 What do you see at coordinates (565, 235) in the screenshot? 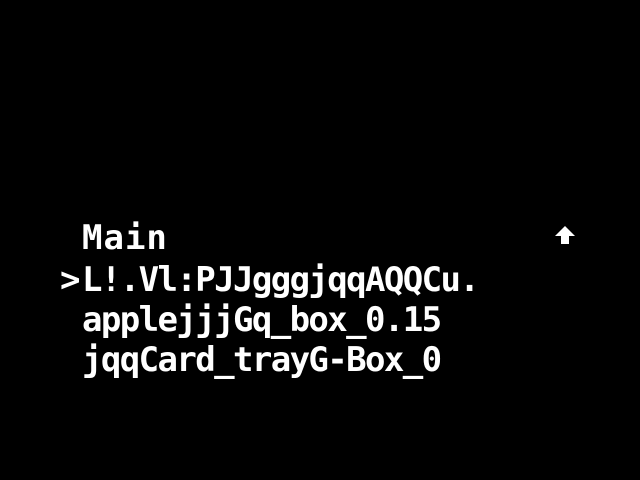
I see `up-arrow-icon` at bounding box center [565, 235].